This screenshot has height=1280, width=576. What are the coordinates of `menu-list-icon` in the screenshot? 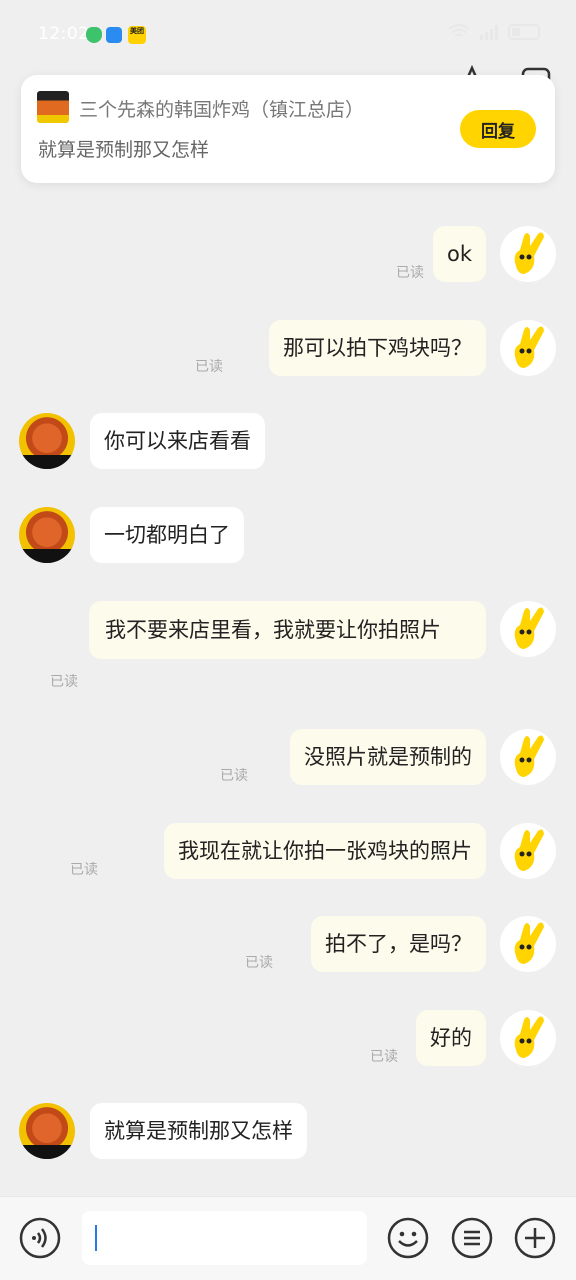 It's located at (472, 1238).